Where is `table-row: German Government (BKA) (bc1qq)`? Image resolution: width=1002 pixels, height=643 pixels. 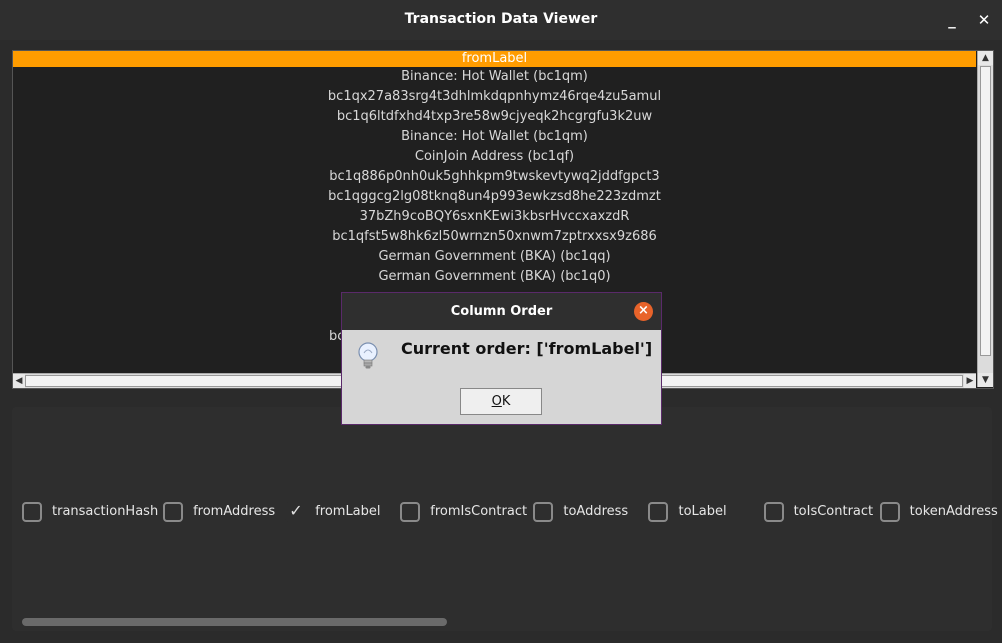
table-row: German Government (BKA) (bc1qq) is located at coordinates (494, 257).